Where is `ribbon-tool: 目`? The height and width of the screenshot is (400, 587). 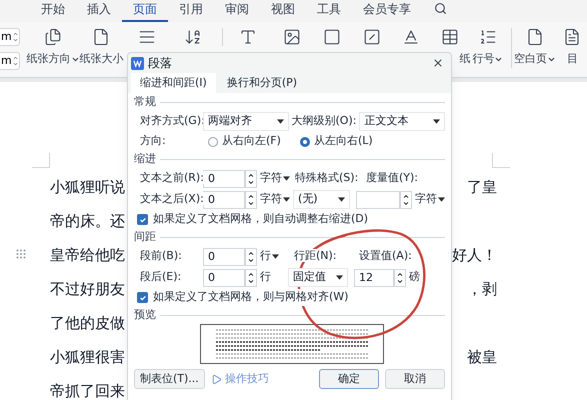 ribbon-tool: 目 is located at coordinates (572, 48).